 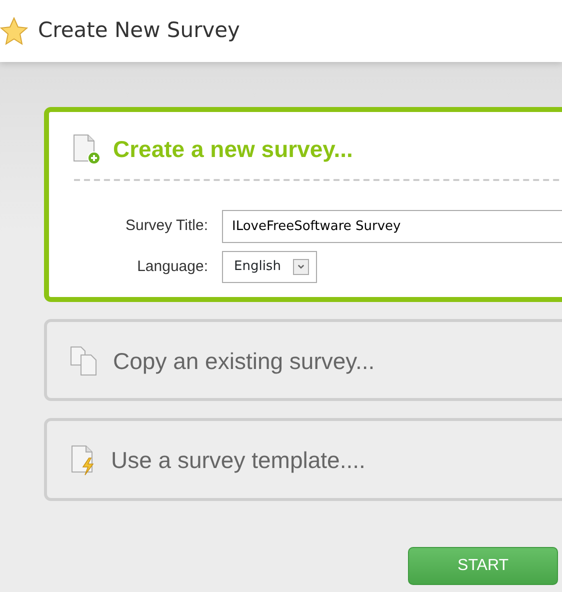 I want to click on caret-icon, so click(x=300, y=266).